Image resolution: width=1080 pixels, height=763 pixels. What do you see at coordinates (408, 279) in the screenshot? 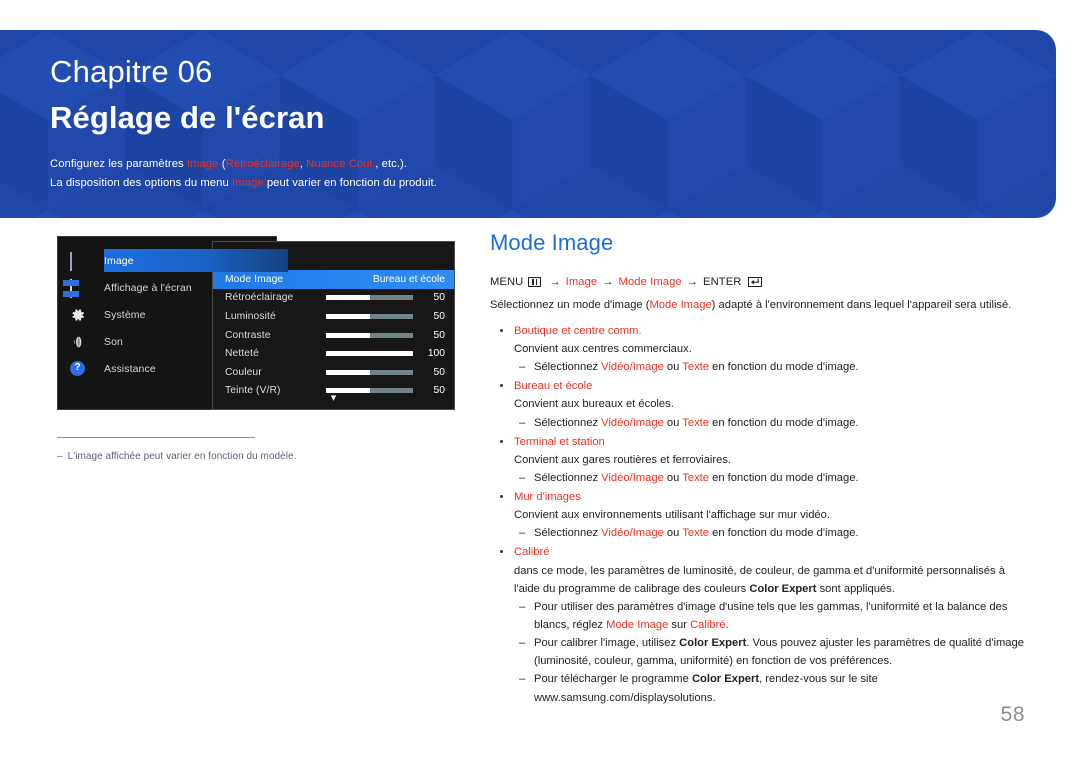
I see `osd-row-value: Bureau et école` at bounding box center [408, 279].